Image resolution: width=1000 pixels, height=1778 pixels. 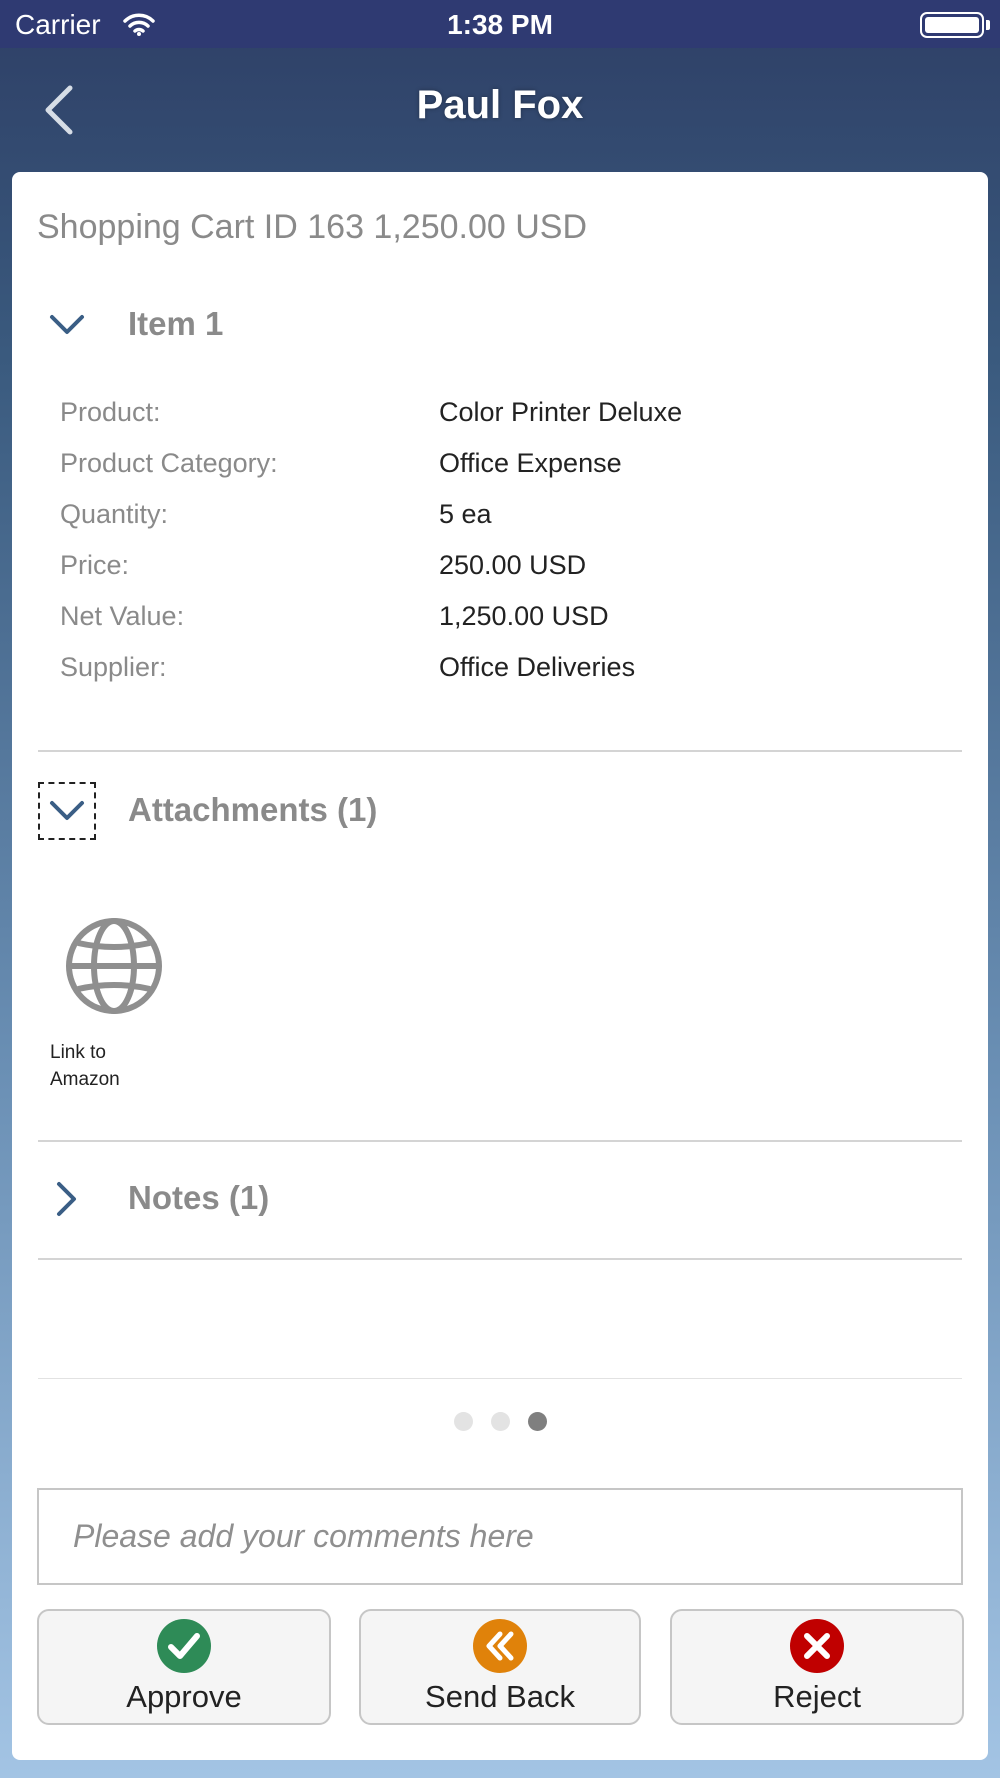 I want to click on property-row: Product: Color Printer Deluxe, so click(x=510, y=422).